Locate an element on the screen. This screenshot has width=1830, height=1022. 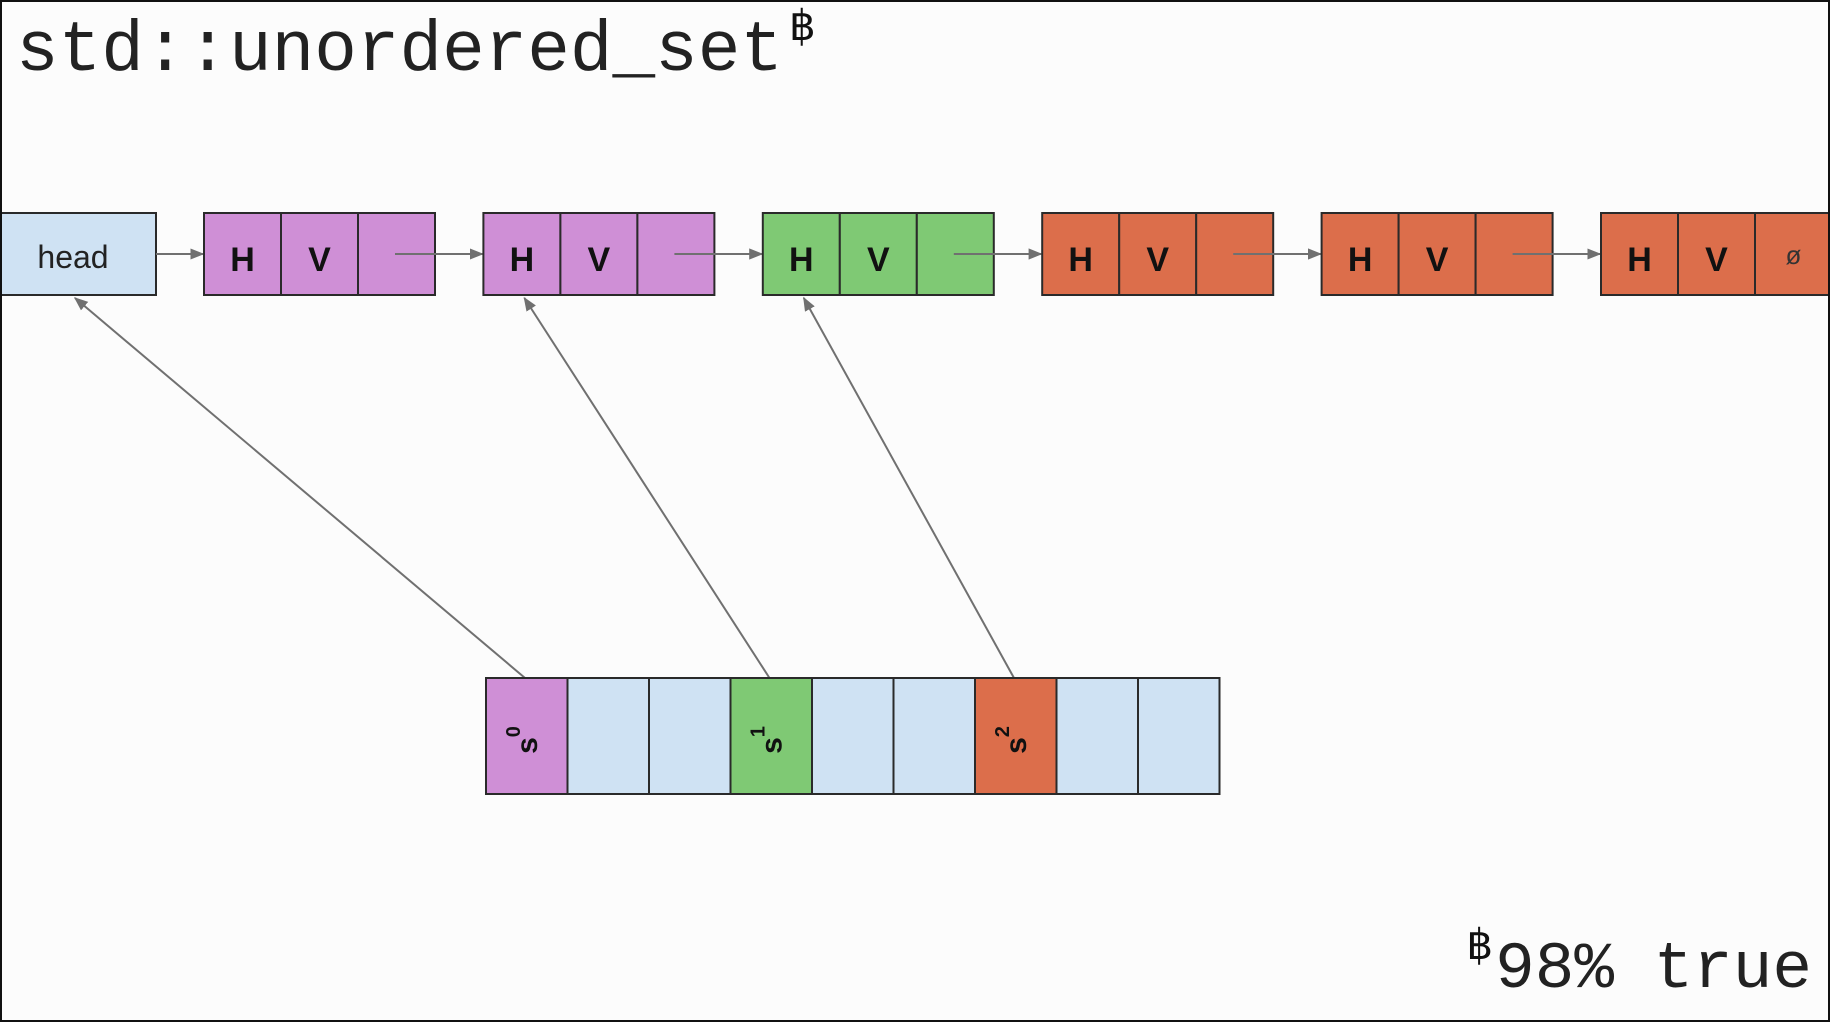
null-pointer-symbol: ø is located at coordinates (1794, 255).